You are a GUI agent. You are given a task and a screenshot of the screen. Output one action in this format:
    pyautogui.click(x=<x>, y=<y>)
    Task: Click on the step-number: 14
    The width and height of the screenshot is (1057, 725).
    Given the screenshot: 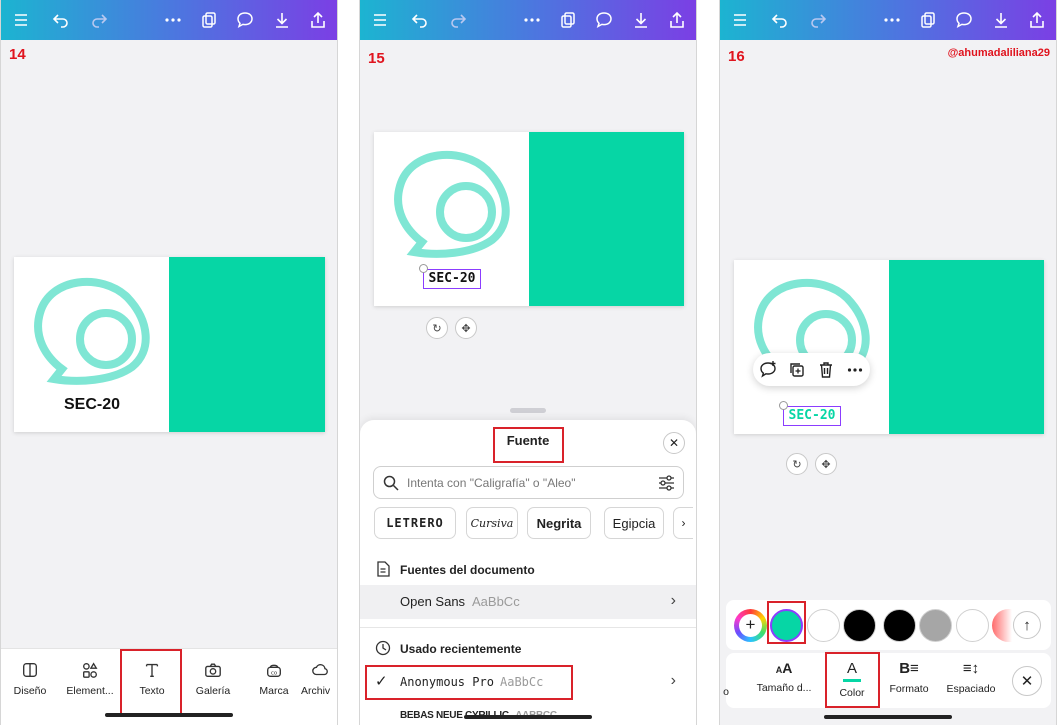 What is the action you would take?
    pyautogui.click(x=17, y=54)
    